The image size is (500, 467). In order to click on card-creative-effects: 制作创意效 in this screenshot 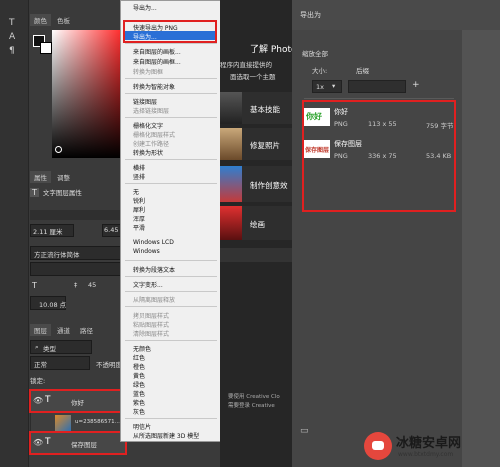, I will do `click(256, 184)`.